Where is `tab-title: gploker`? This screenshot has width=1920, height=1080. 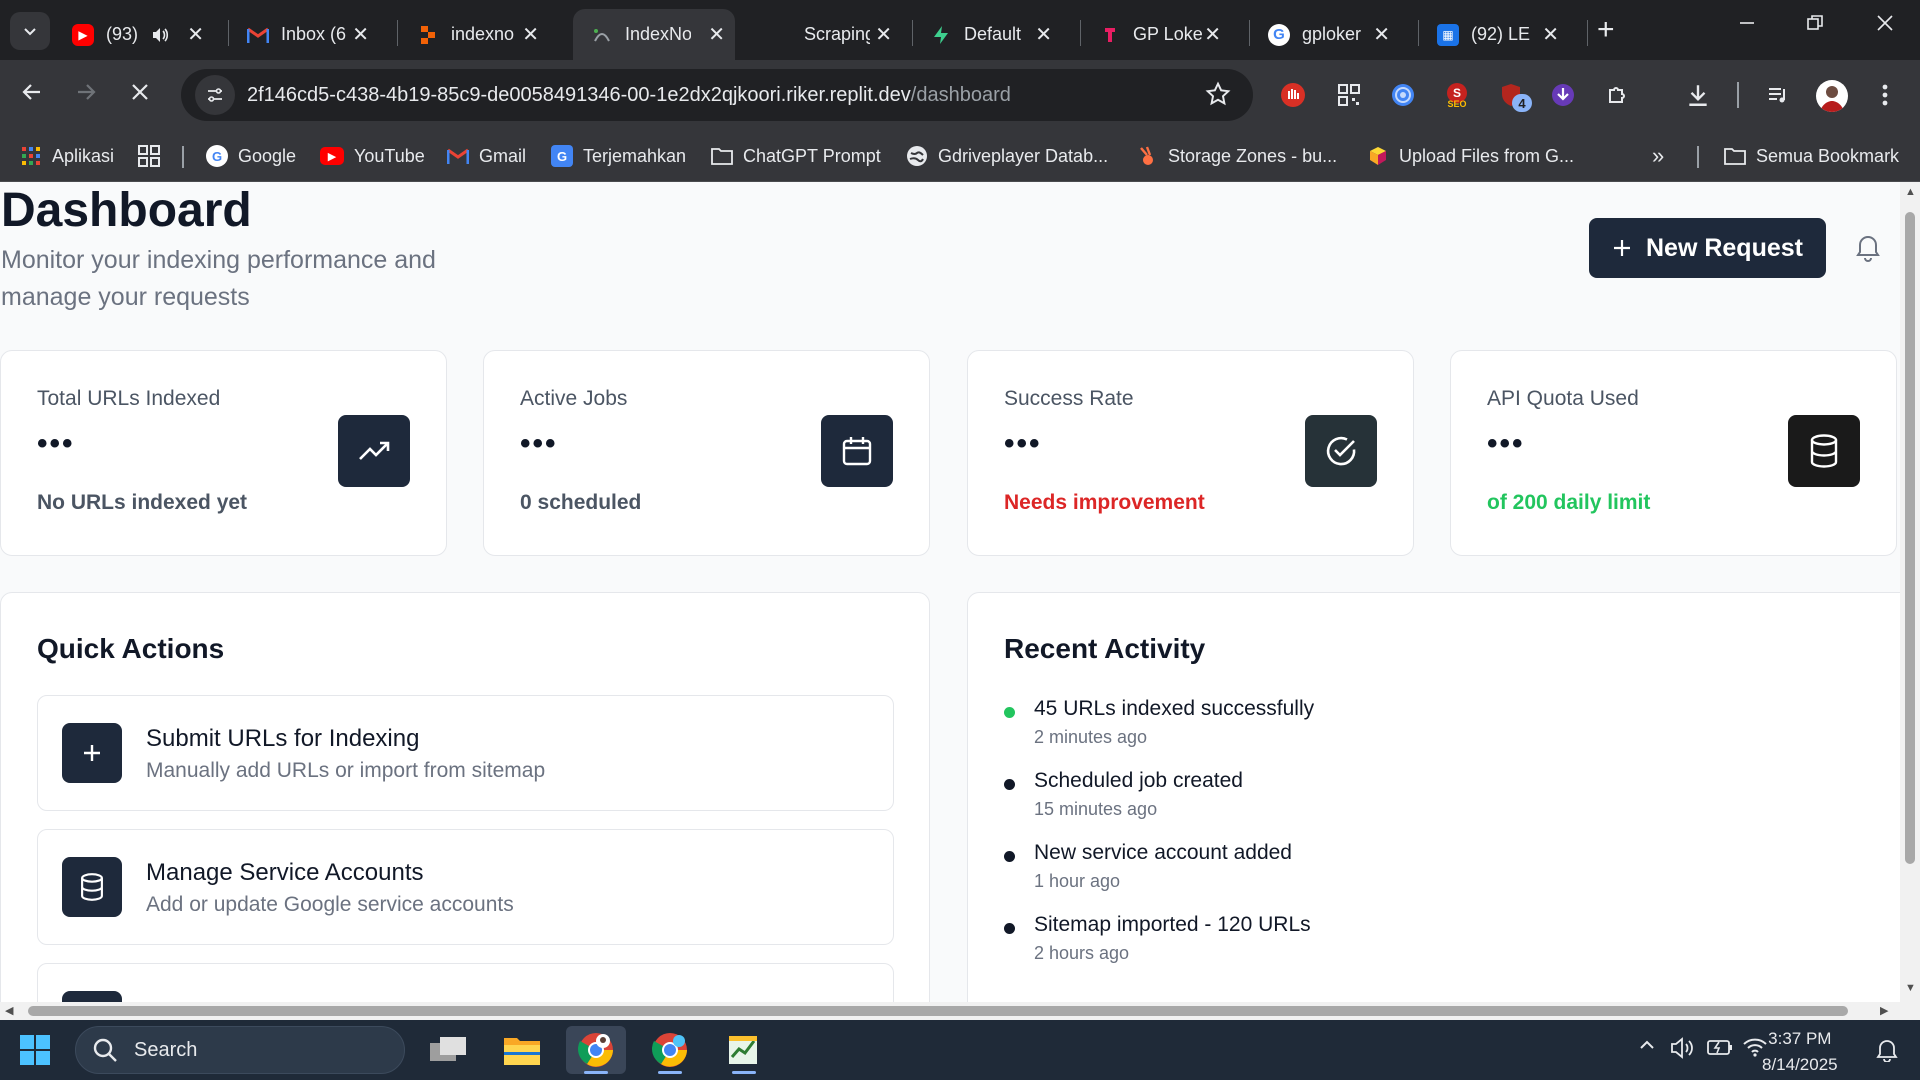 tab-title: gploker is located at coordinates (1332, 34).